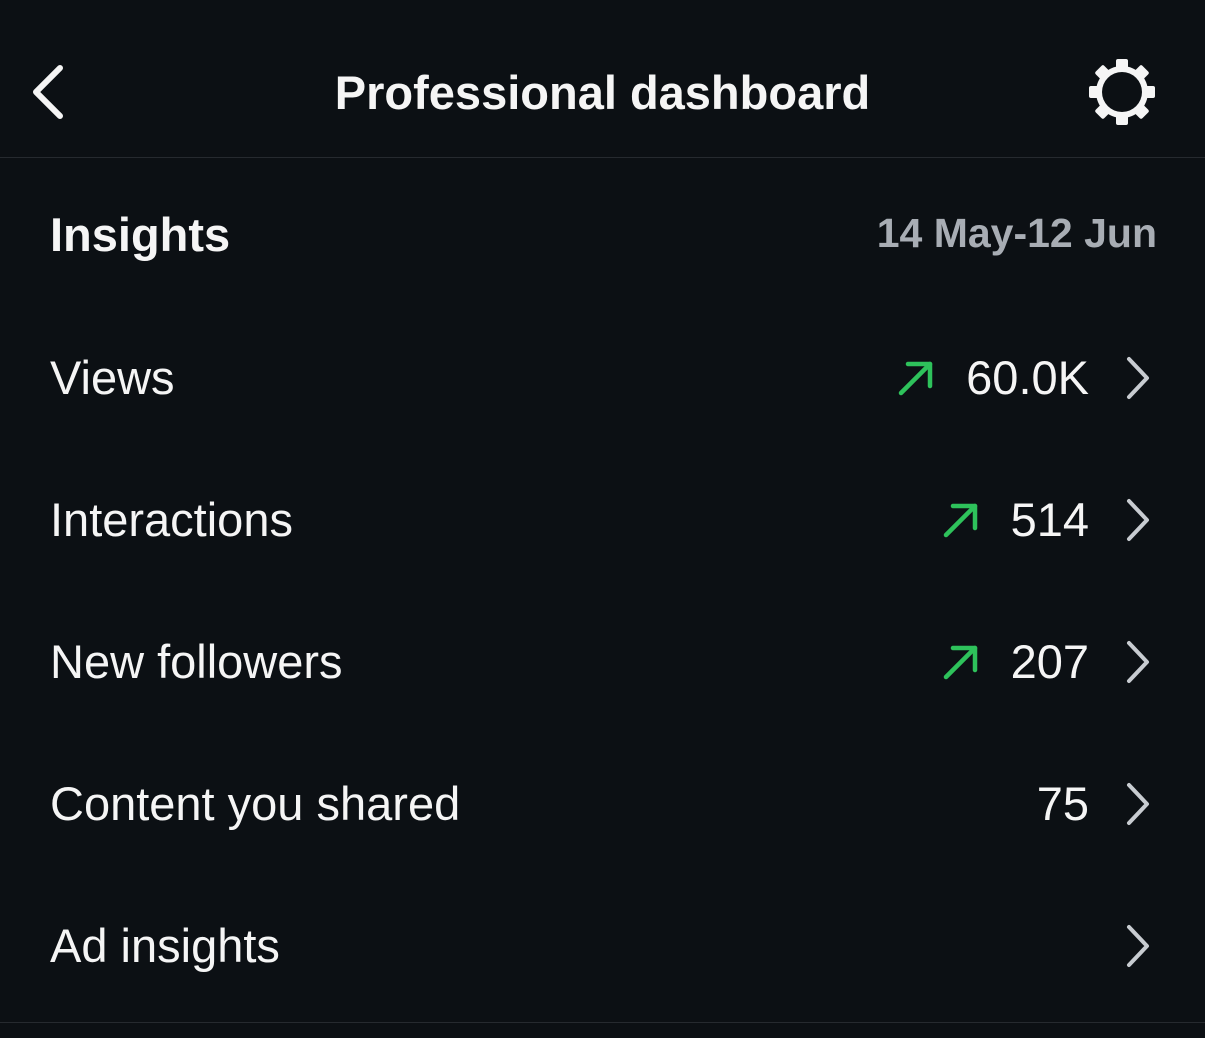 This screenshot has width=1205, height=1038. What do you see at coordinates (1017, 233) in the screenshot?
I see `date-range: 14 May-12 Jun` at bounding box center [1017, 233].